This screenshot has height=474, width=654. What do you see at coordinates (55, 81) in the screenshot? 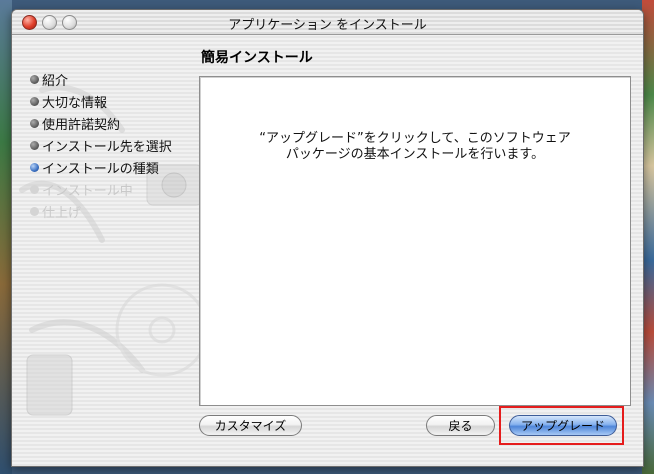
I see `step-label: 紹介` at bounding box center [55, 81].